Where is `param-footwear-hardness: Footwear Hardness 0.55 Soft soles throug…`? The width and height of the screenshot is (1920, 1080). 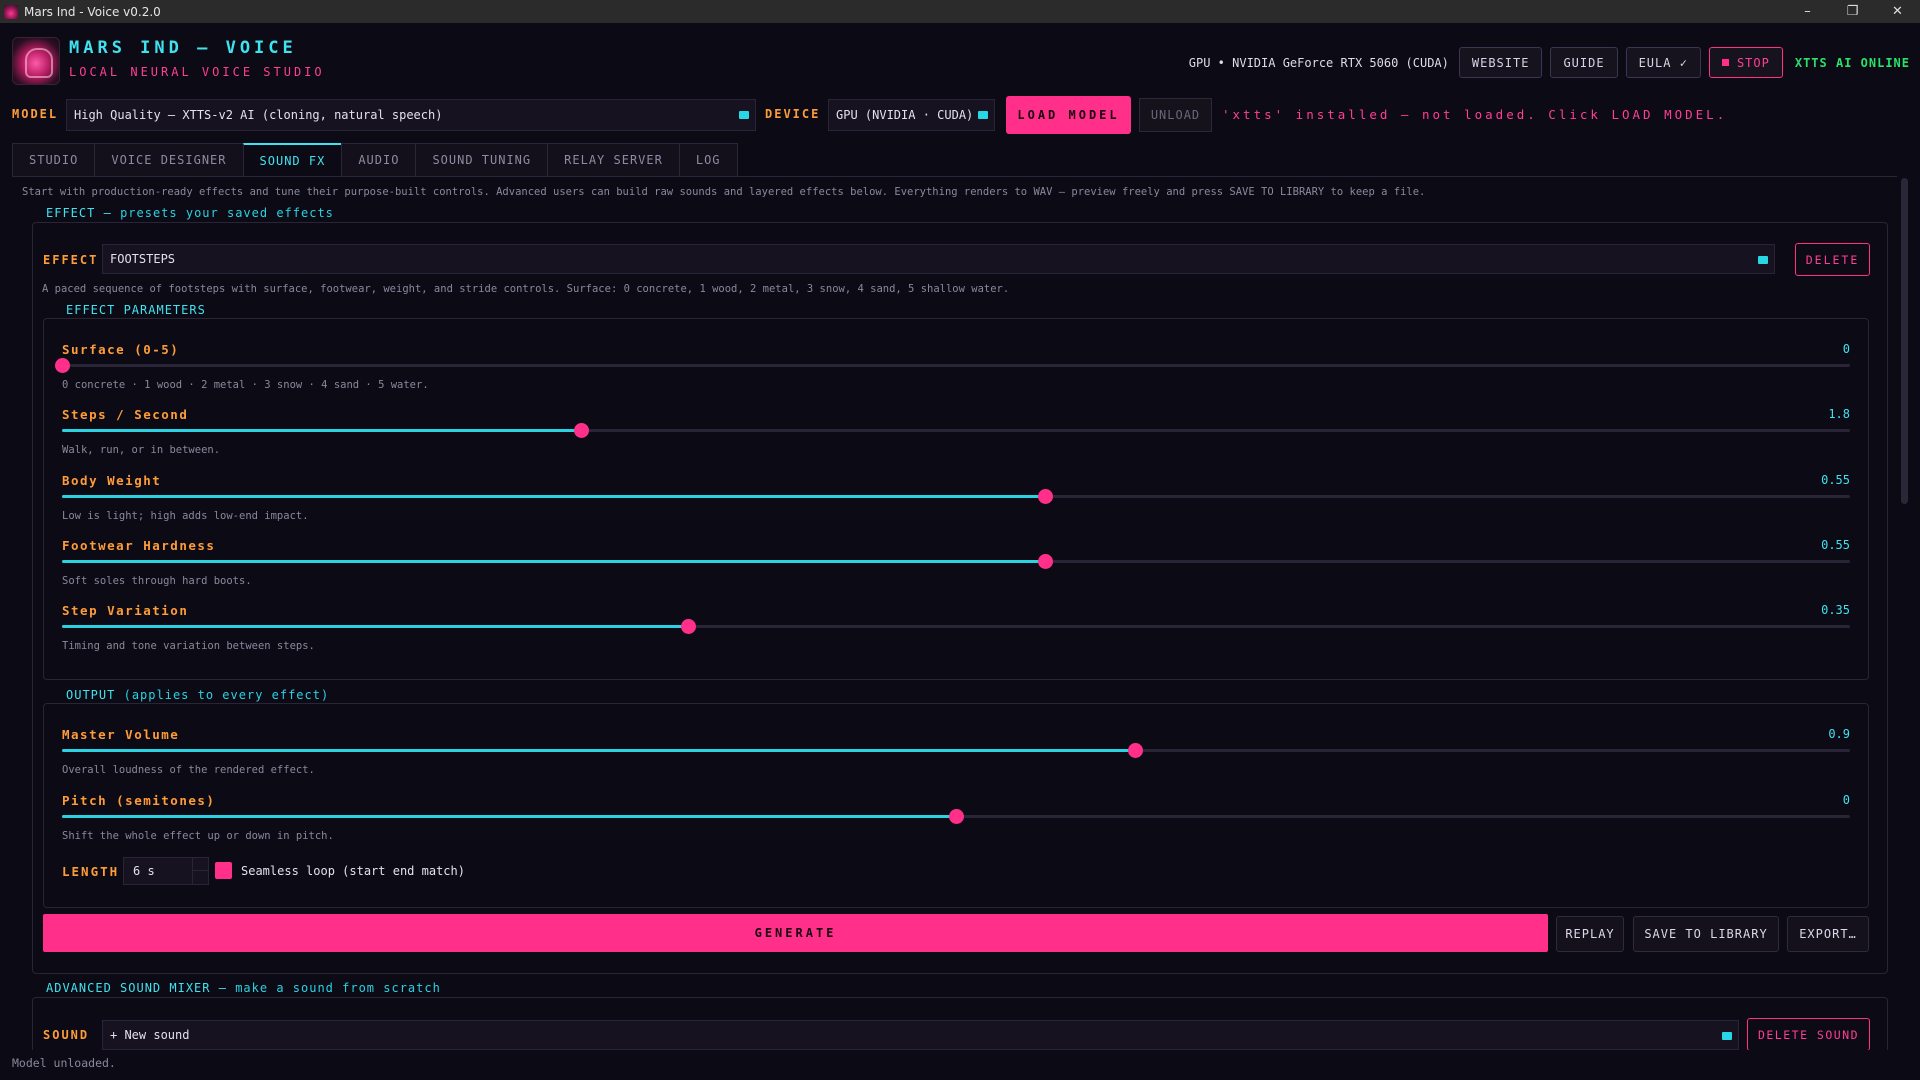
param-footwear-hardness: Footwear Hardness 0.55 Soft soles throug… is located at coordinates (956, 566).